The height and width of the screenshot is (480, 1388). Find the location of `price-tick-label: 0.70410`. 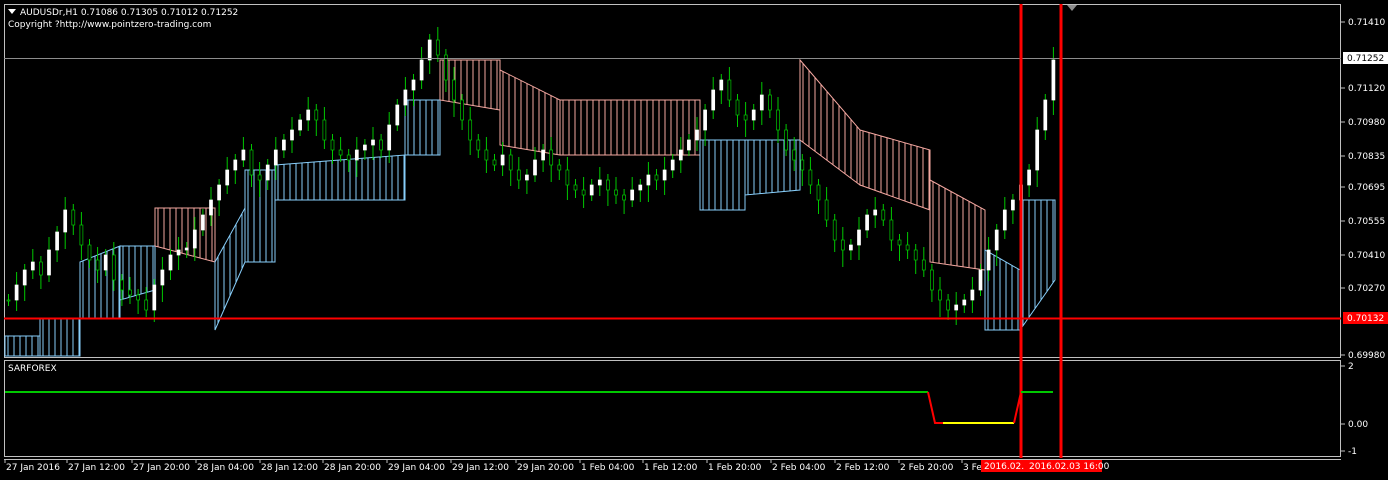

price-tick-label: 0.70410 is located at coordinates (1366, 256).